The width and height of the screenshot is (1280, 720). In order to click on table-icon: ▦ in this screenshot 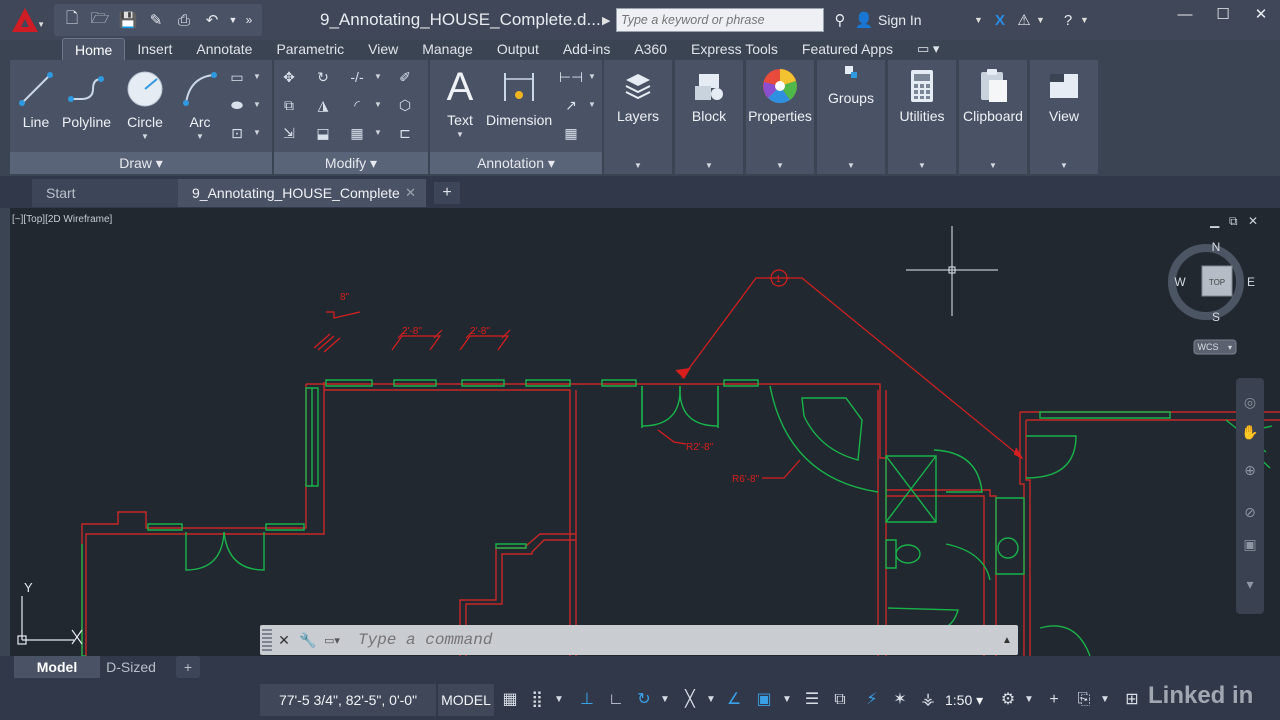, I will do `click(571, 133)`.